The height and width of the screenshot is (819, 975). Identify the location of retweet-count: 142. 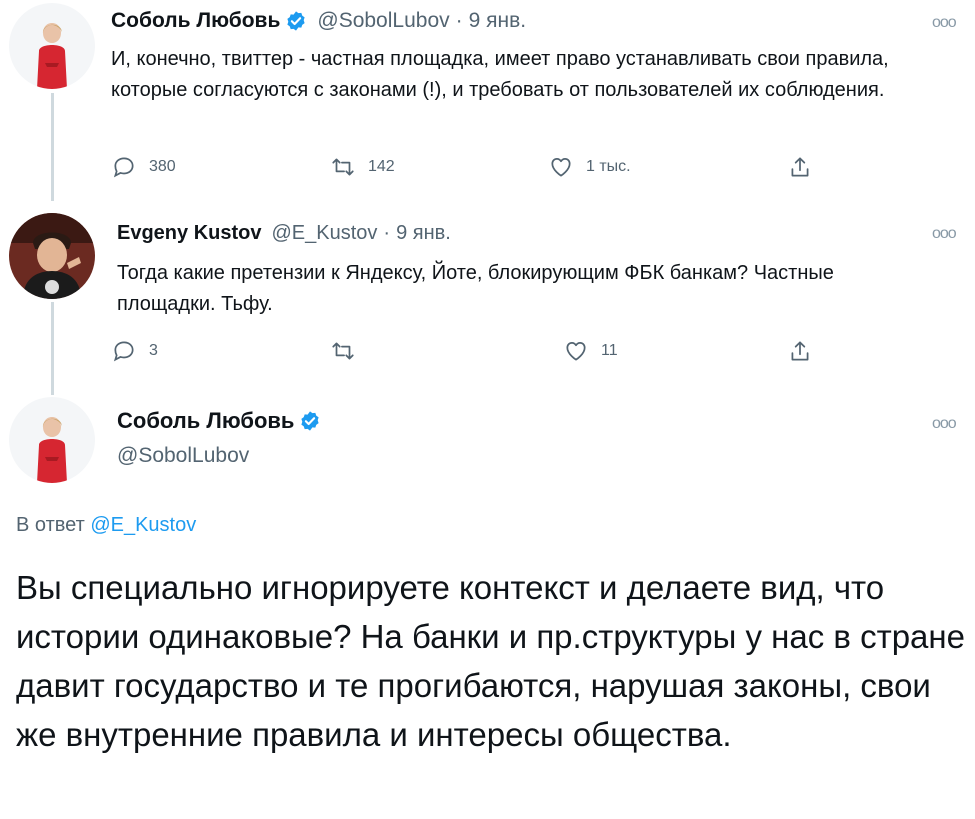
(381, 166).